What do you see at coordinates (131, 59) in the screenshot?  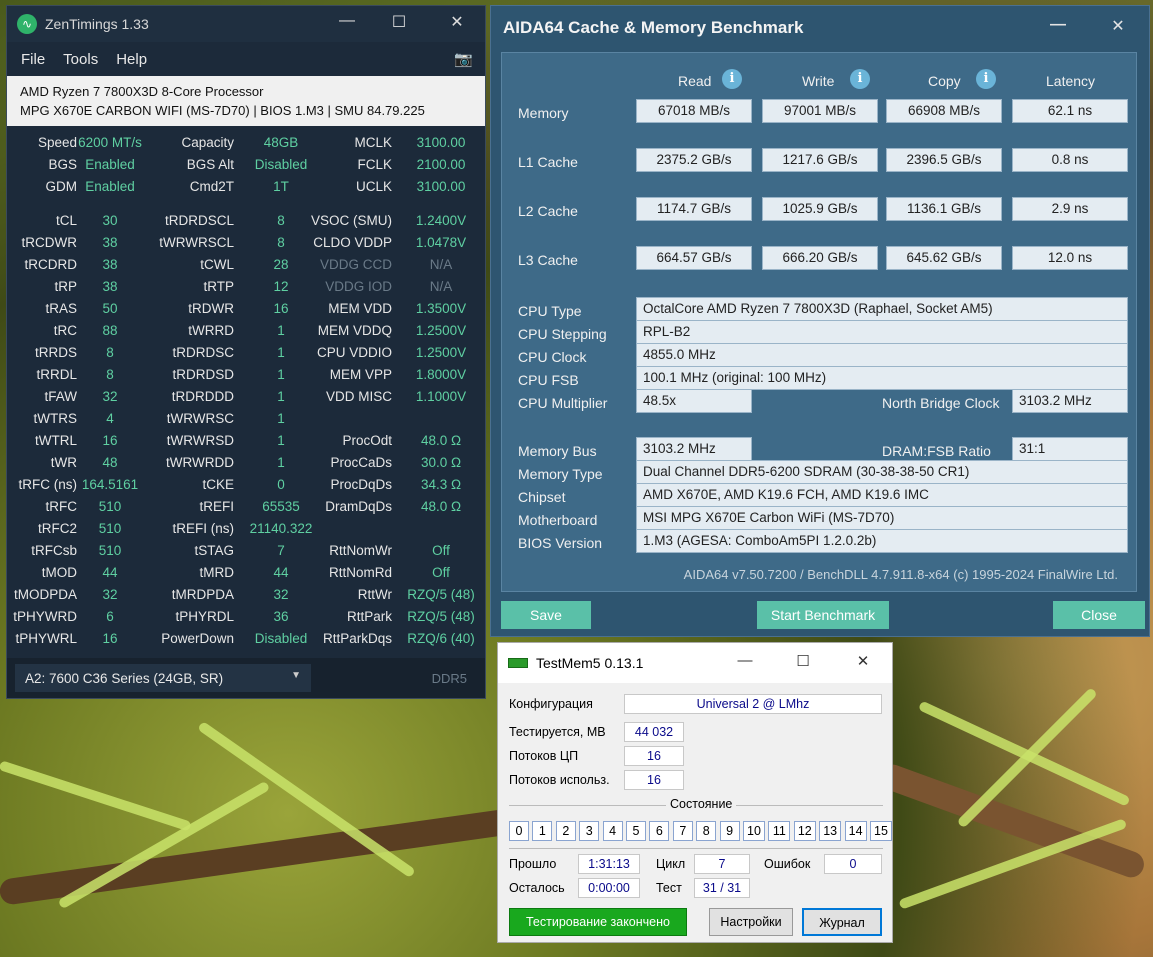 I see `menu-help: Help` at bounding box center [131, 59].